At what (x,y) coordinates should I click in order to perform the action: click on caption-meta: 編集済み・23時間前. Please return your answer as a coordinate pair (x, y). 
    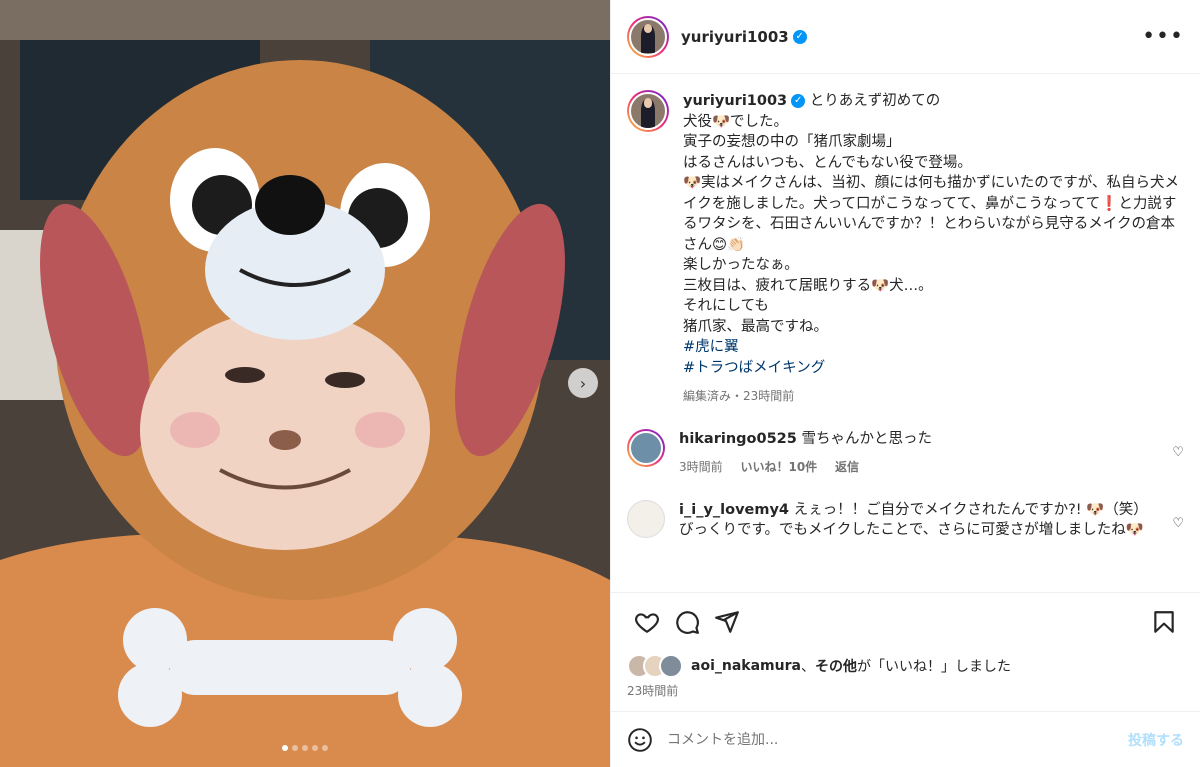
    Looking at the image, I should click on (739, 396).